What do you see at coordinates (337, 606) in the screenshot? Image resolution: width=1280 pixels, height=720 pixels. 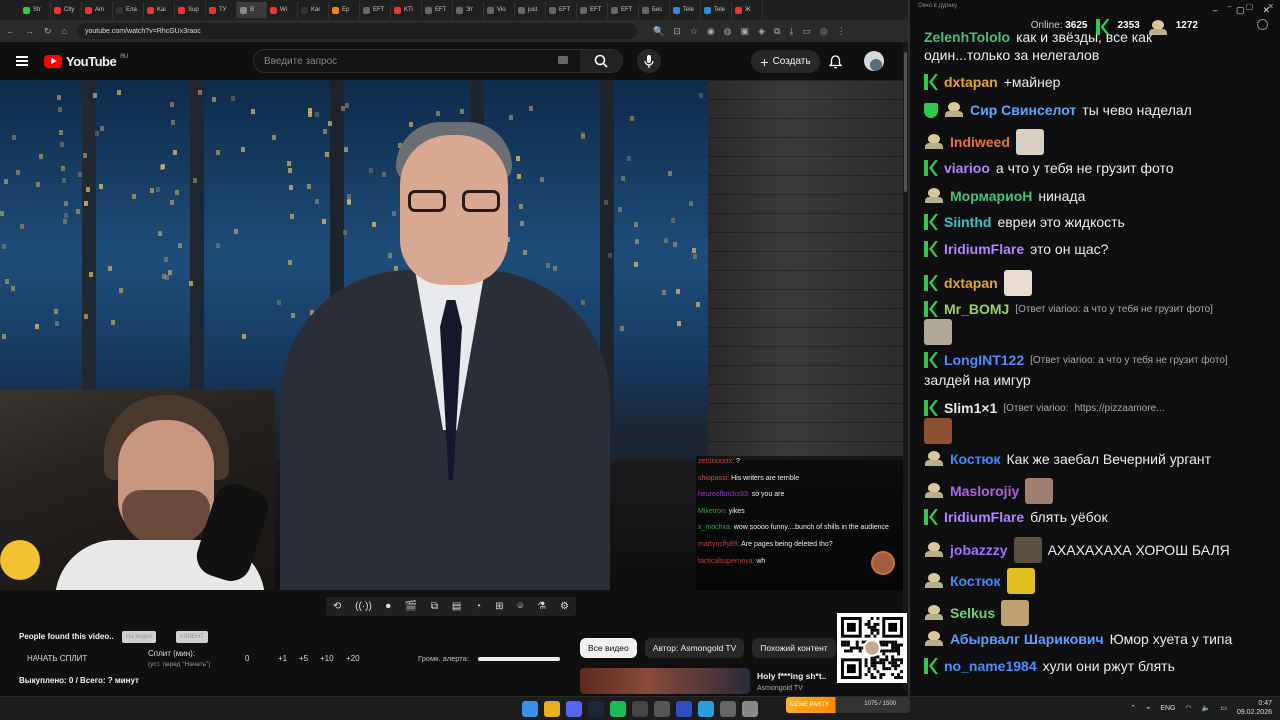 I see `loop-icon: ⟲` at bounding box center [337, 606].